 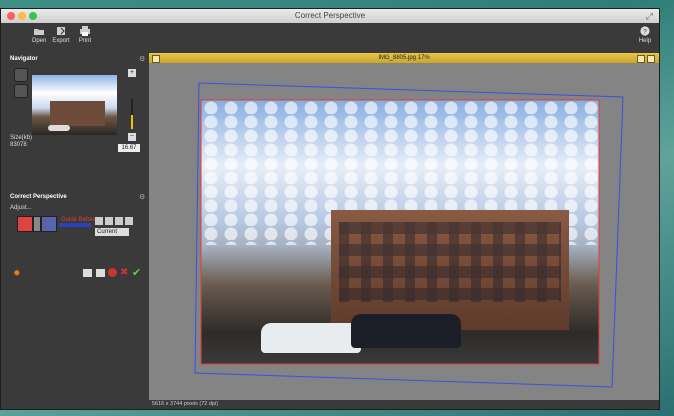 What do you see at coordinates (24, 59) in the screenshot?
I see `navigator-title: Navigator` at bounding box center [24, 59].